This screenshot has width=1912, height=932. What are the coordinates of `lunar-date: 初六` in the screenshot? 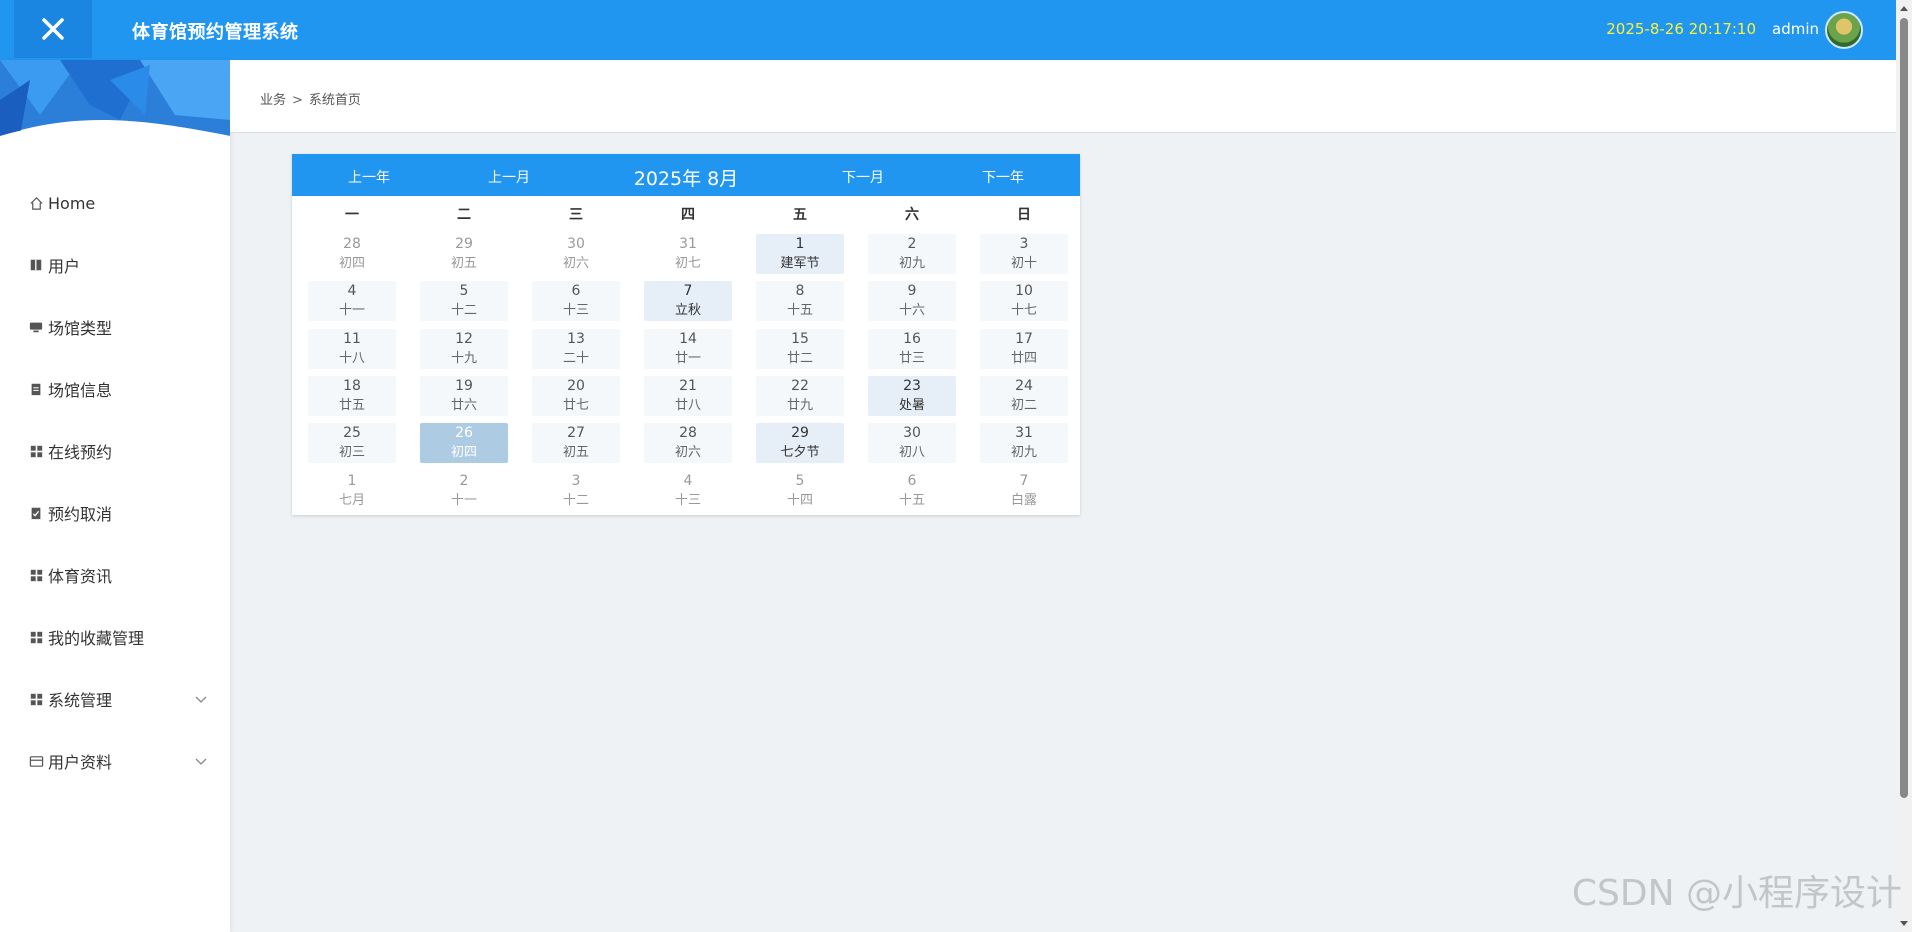 It's located at (575, 263).